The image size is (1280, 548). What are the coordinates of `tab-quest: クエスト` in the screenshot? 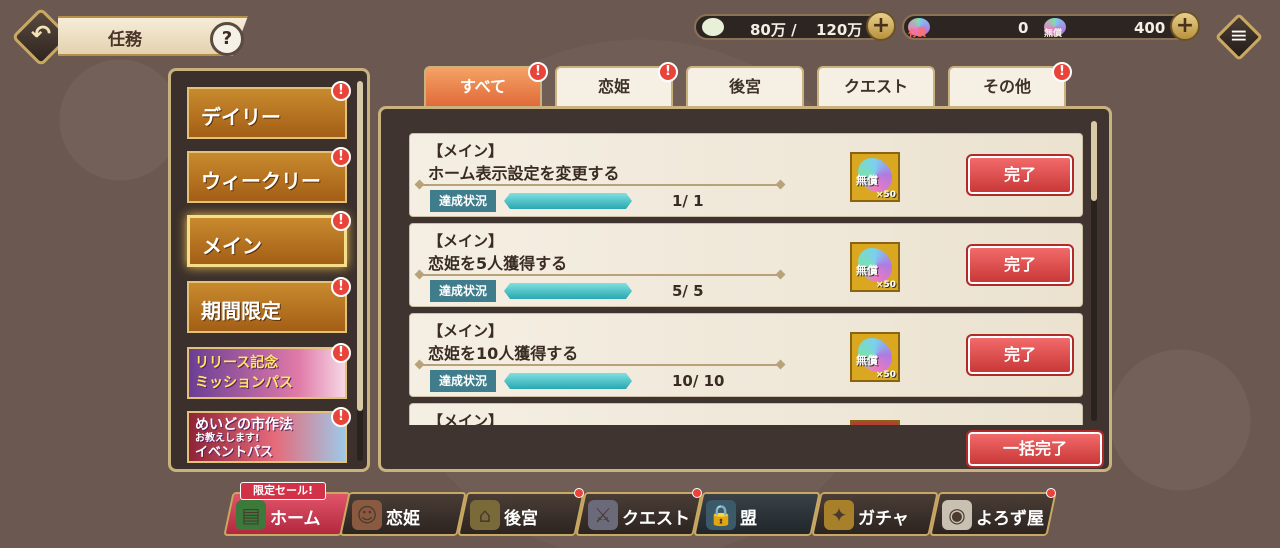 It's located at (876, 86).